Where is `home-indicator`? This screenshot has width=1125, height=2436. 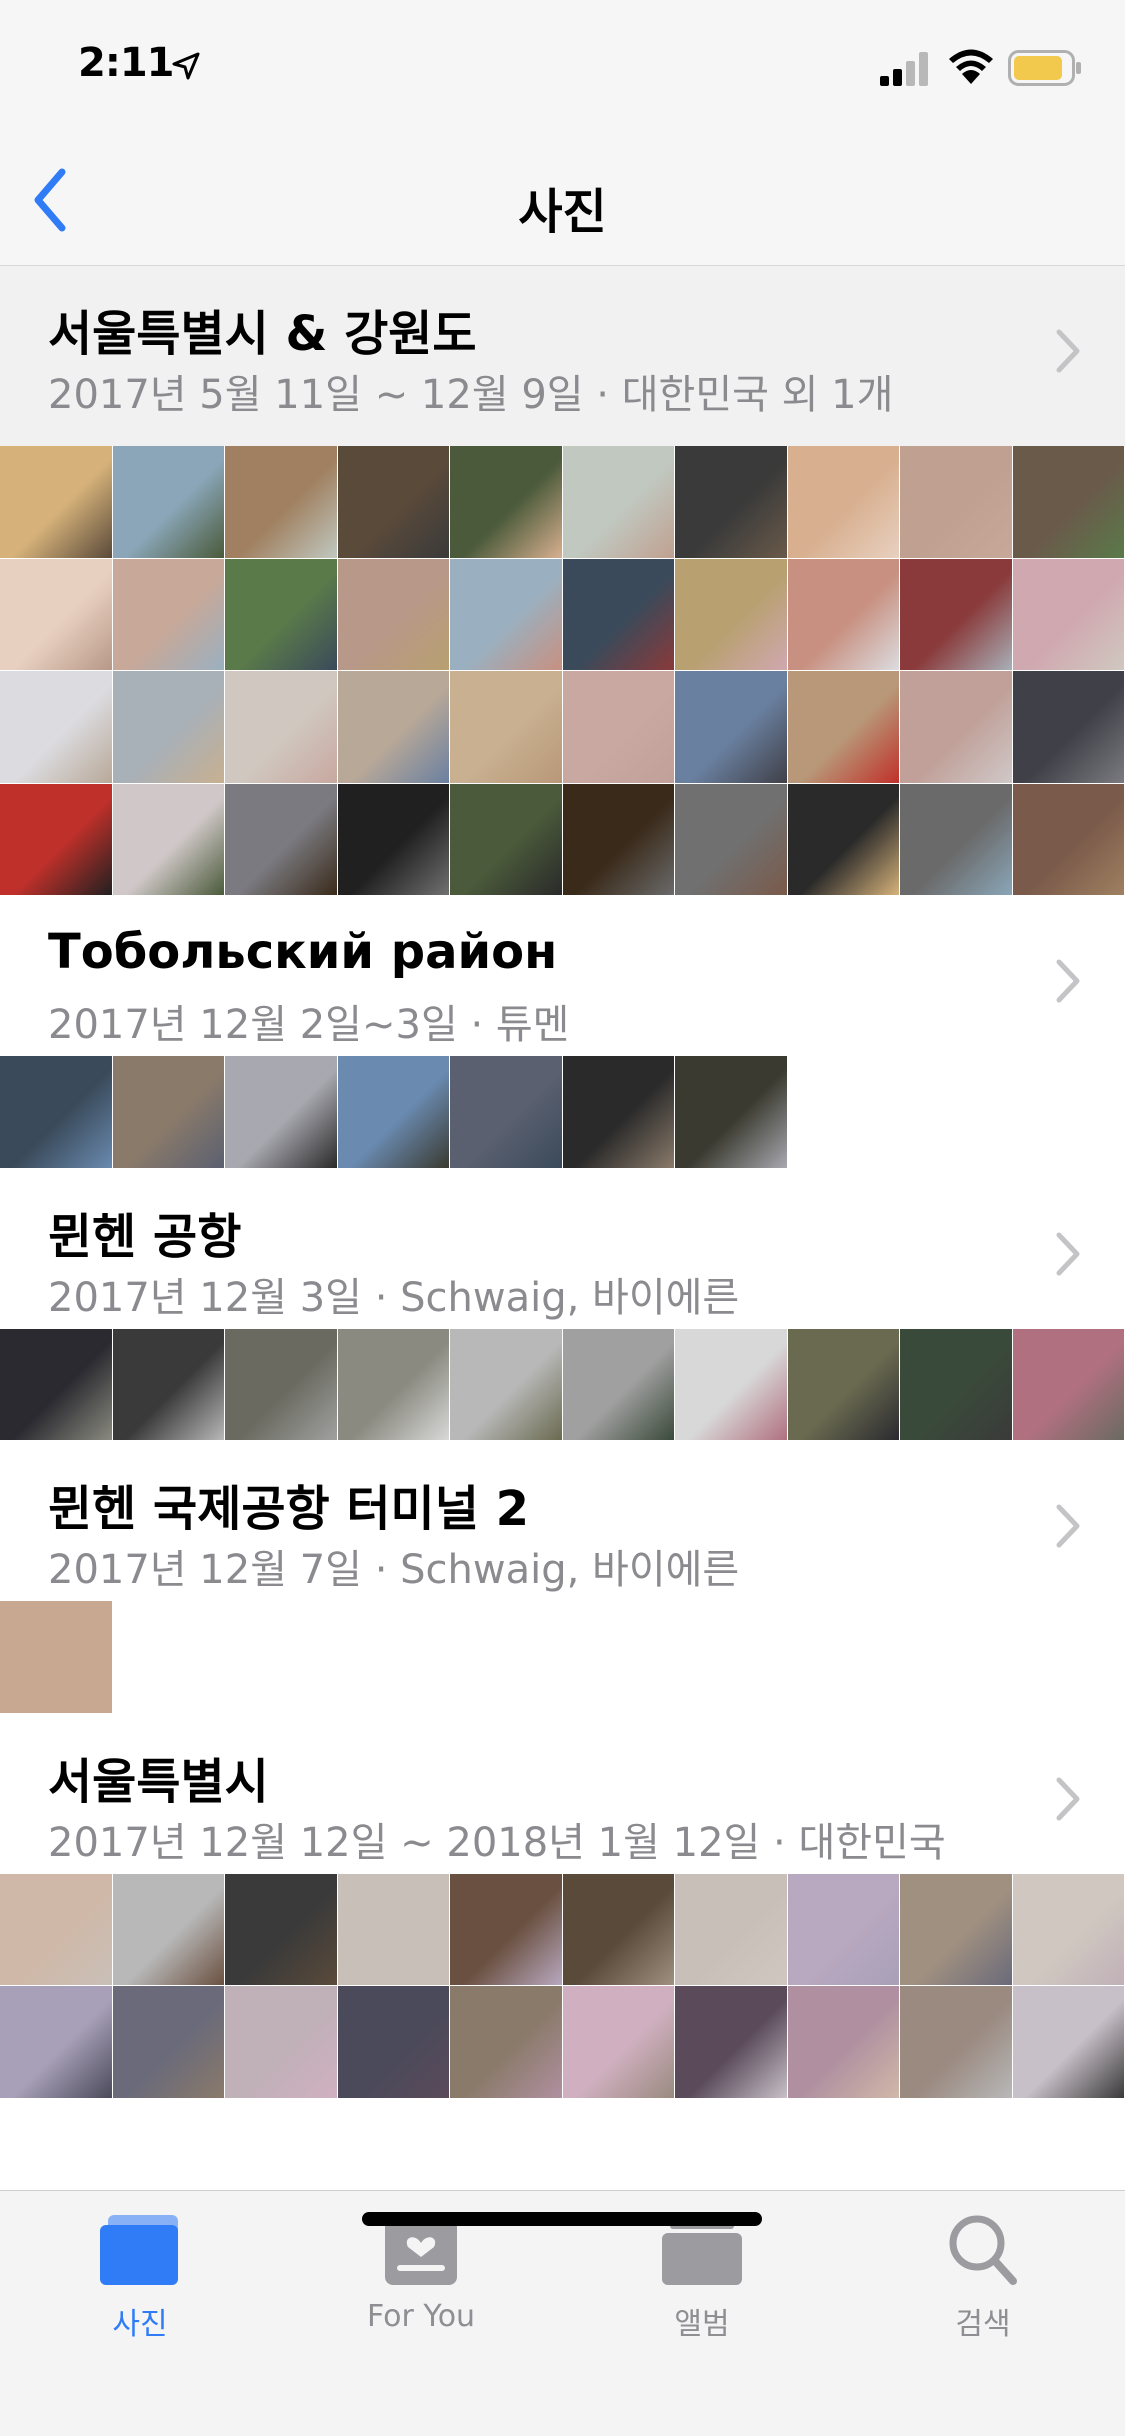
home-indicator is located at coordinates (562, 2219).